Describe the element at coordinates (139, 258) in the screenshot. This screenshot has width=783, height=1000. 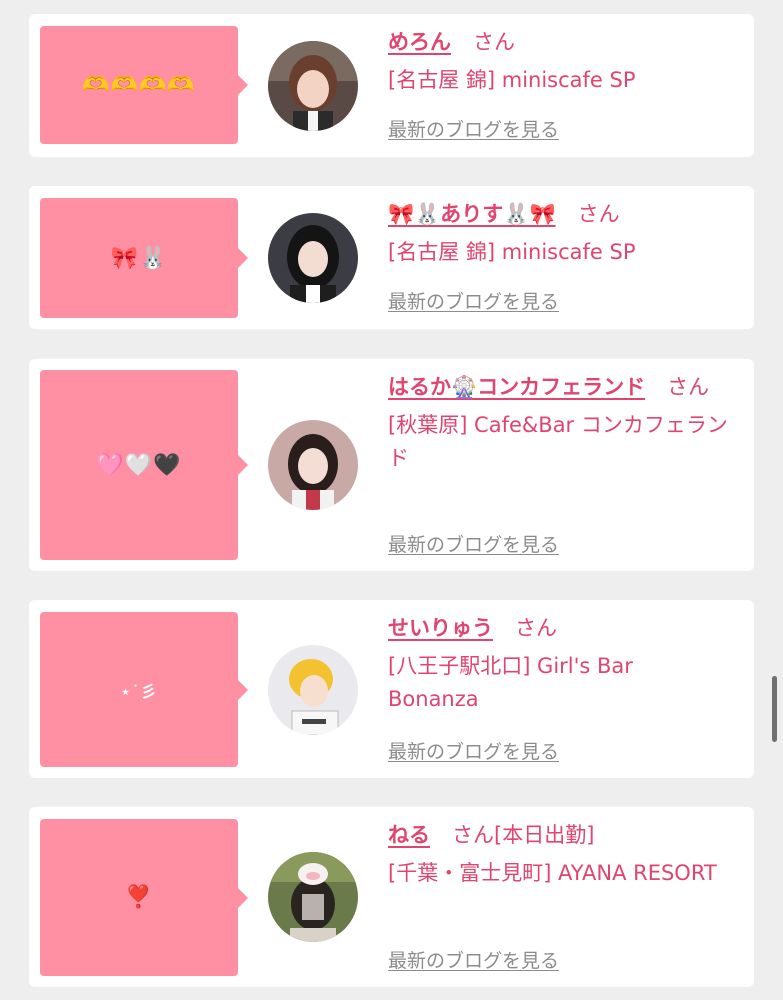
I see `message-text: 🎀🐰` at that location.